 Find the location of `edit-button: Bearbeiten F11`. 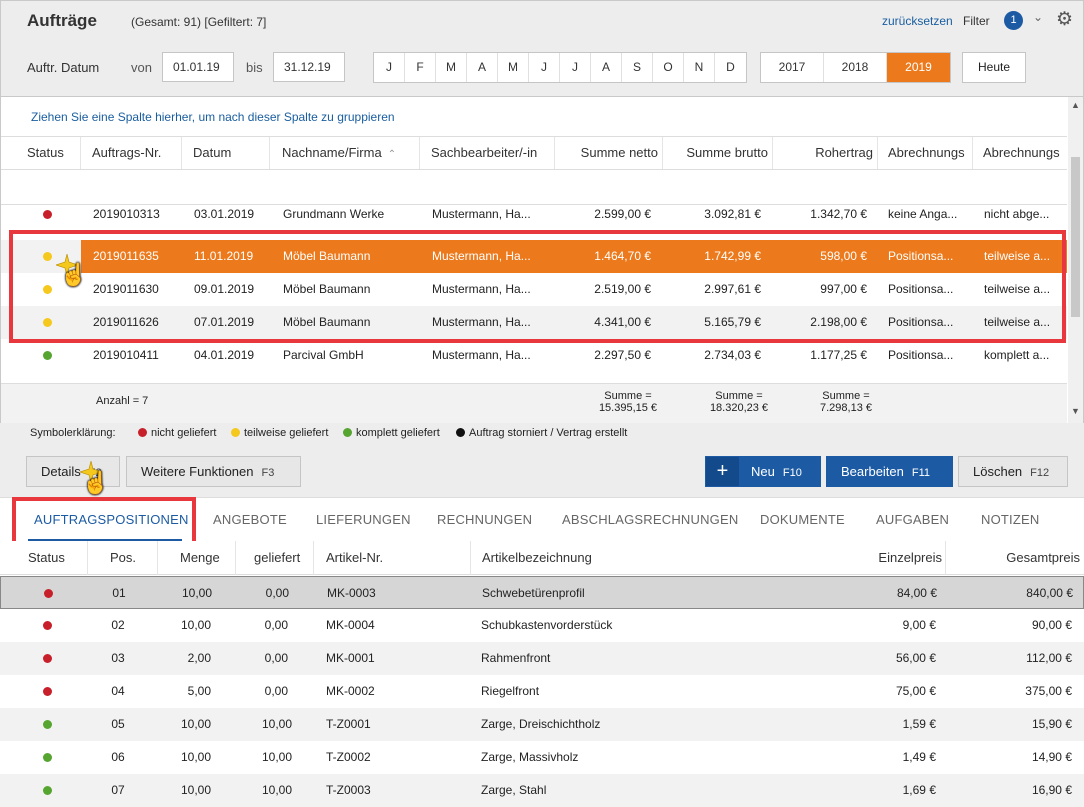

edit-button: Bearbeiten F11 is located at coordinates (889, 471).